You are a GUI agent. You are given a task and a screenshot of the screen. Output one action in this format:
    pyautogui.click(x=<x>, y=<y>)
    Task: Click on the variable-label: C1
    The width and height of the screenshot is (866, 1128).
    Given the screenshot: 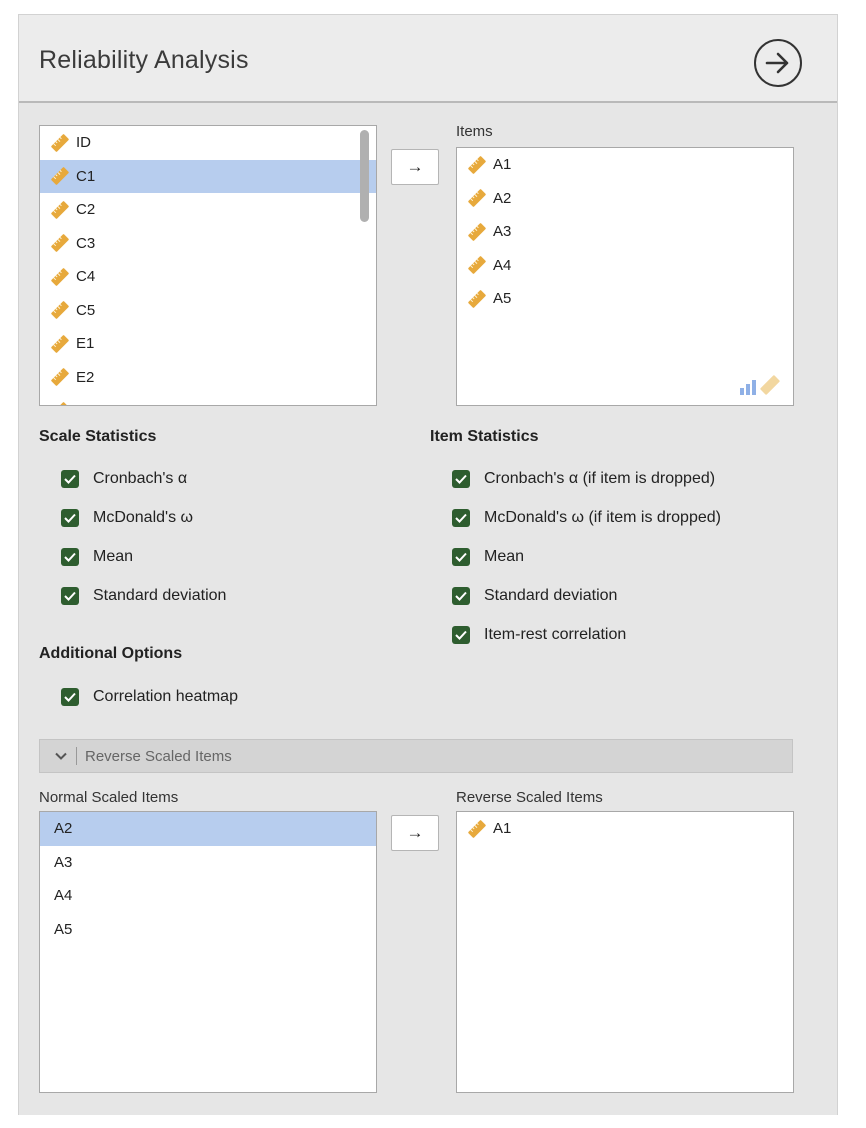 What is the action you would take?
    pyautogui.click(x=86, y=176)
    